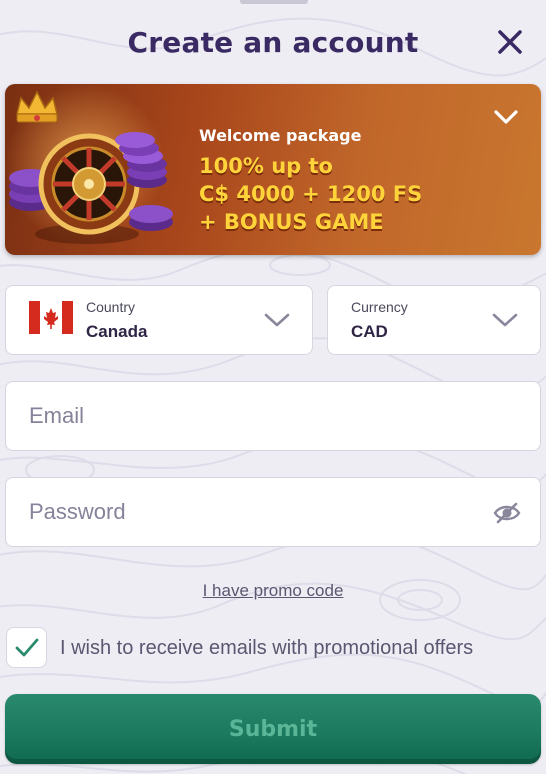  Describe the element at coordinates (273, 729) in the screenshot. I see `submit-button: Submit` at that location.